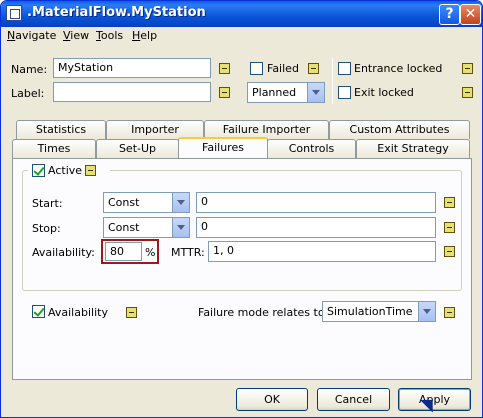 This screenshot has height=418, width=483. Describe the element at coordinates (272, 399) in the screenshot. I see `ok-button: OK` at that location.